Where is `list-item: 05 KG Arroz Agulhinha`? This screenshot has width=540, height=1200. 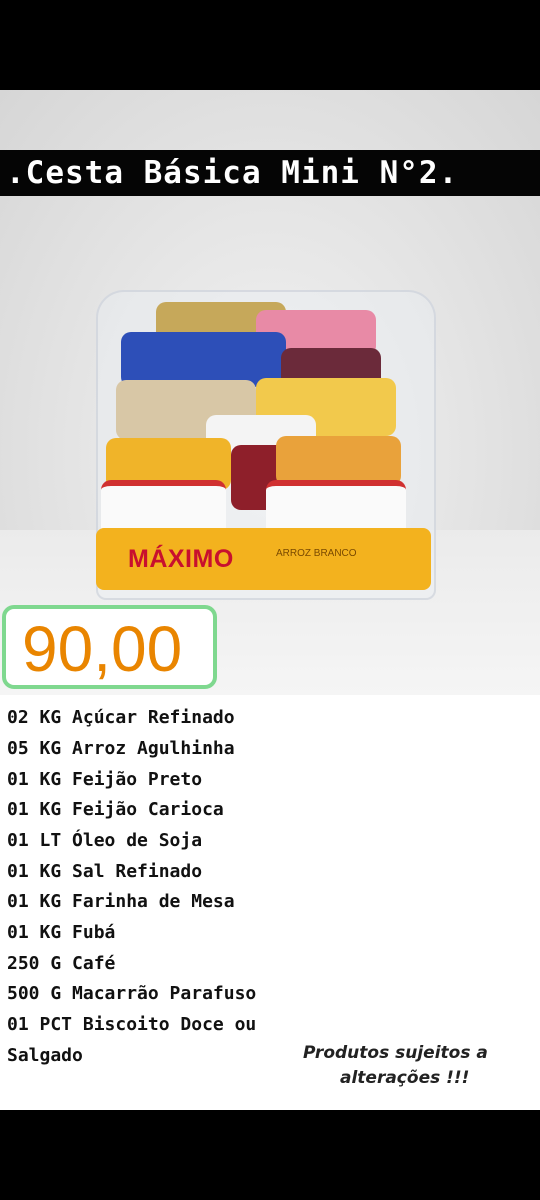
list-item: 05 KG Arroz Agulhinha is located at coordinates (121, 748).